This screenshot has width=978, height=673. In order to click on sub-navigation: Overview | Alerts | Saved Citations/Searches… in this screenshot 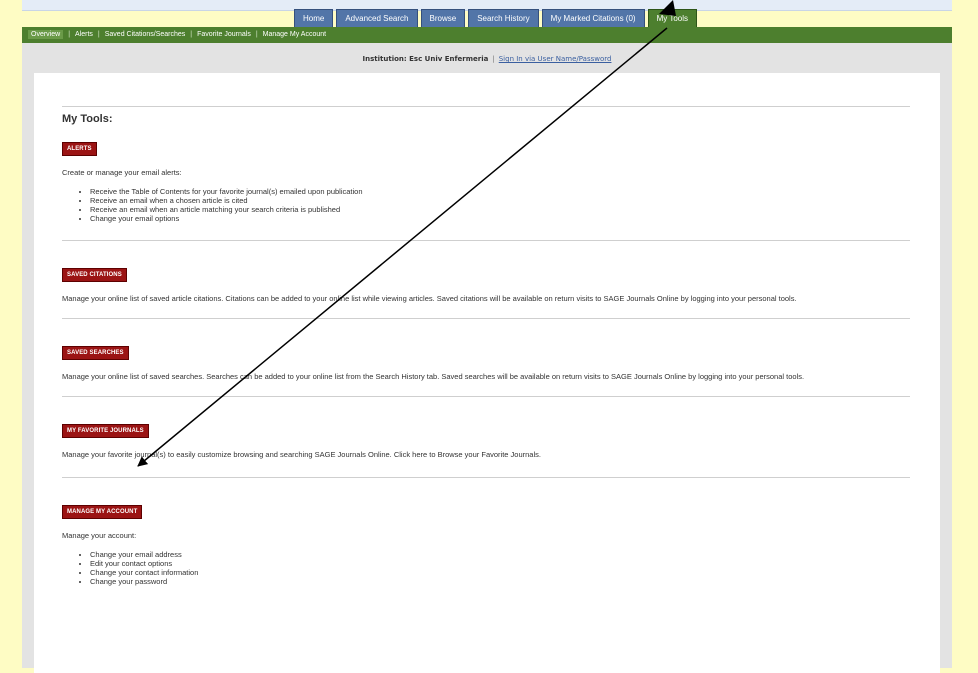, I will do `click(487, 35)`.